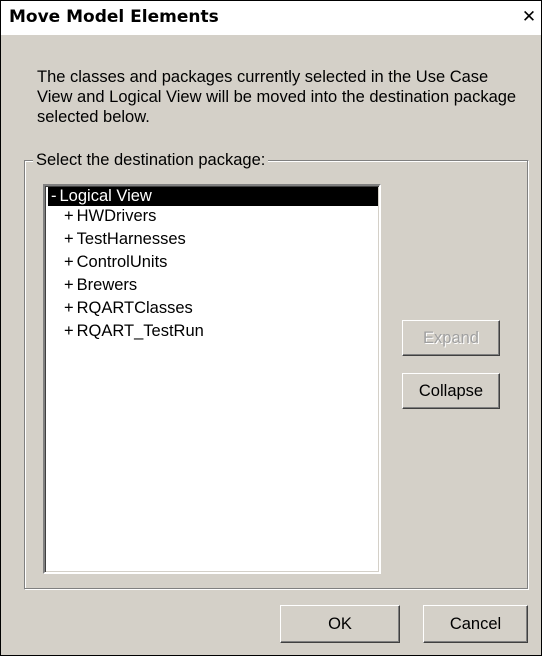 This screenshot has height=656, width=542. I want to click on window-title: Move Model Elements, so click(114, 17).